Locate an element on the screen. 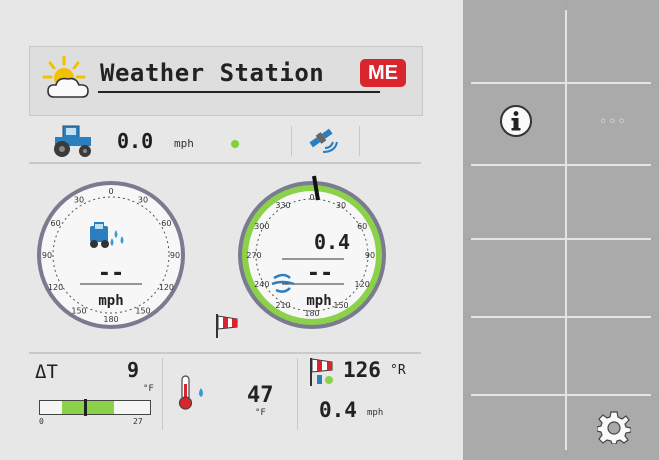 This screenshot has width=659, height=460. wind-gauge-tick-label: 210 is located at coordinates (282, 305).